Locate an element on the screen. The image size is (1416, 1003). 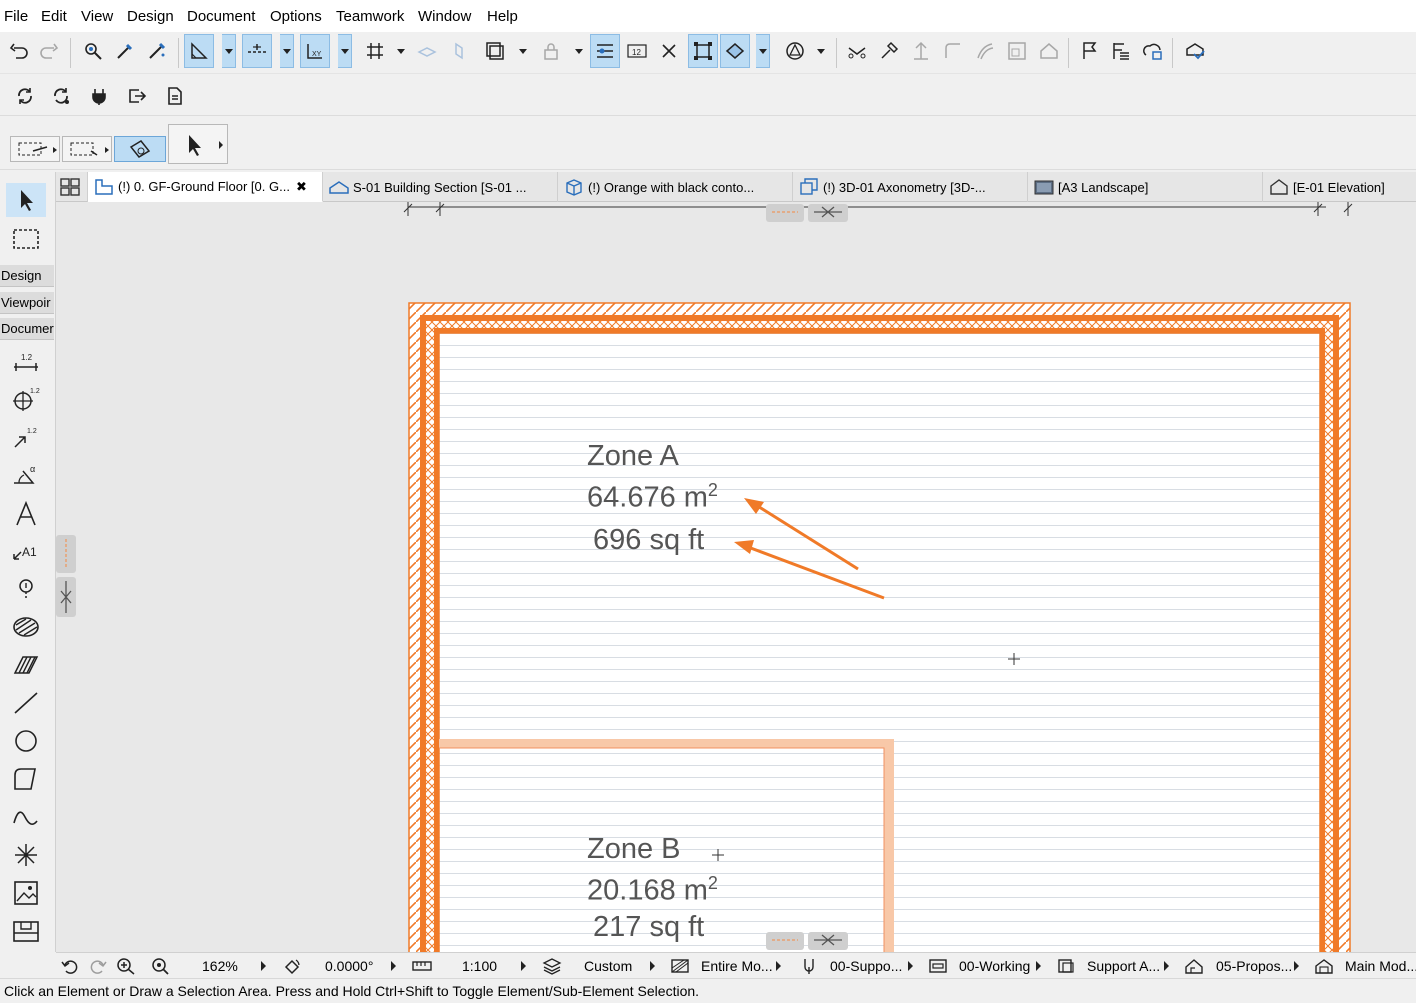
relative-construction-dropdown is located at coordinates (345, 51).